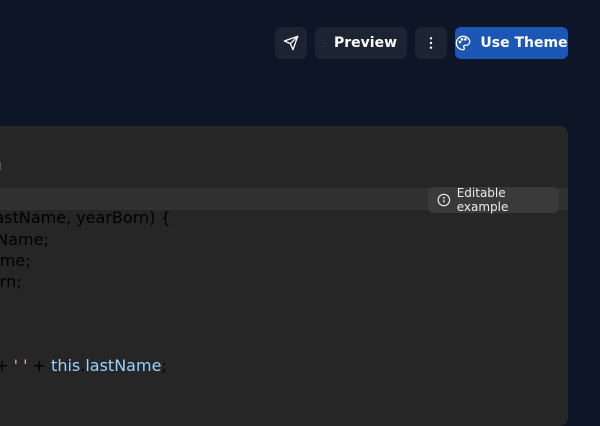 The height and width of the screenshot is (426, 600). What do you see at coordinates (0, 166) in the screenshot?
I see `editor-gutter-mark` at bounding box center [0, 166].